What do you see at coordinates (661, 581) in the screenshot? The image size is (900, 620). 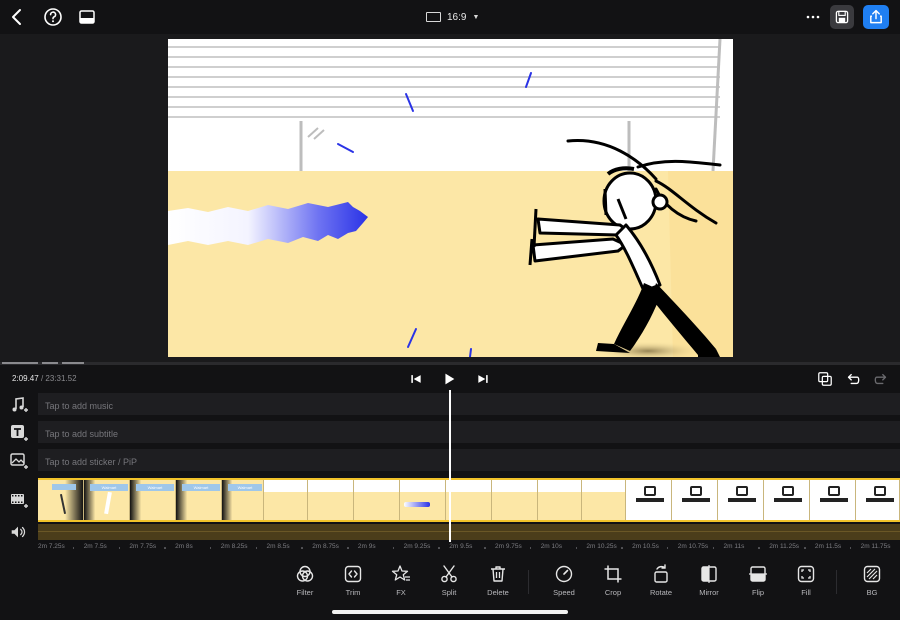 I see `rotate-button: Rotate` at bounding box center [661, 581].